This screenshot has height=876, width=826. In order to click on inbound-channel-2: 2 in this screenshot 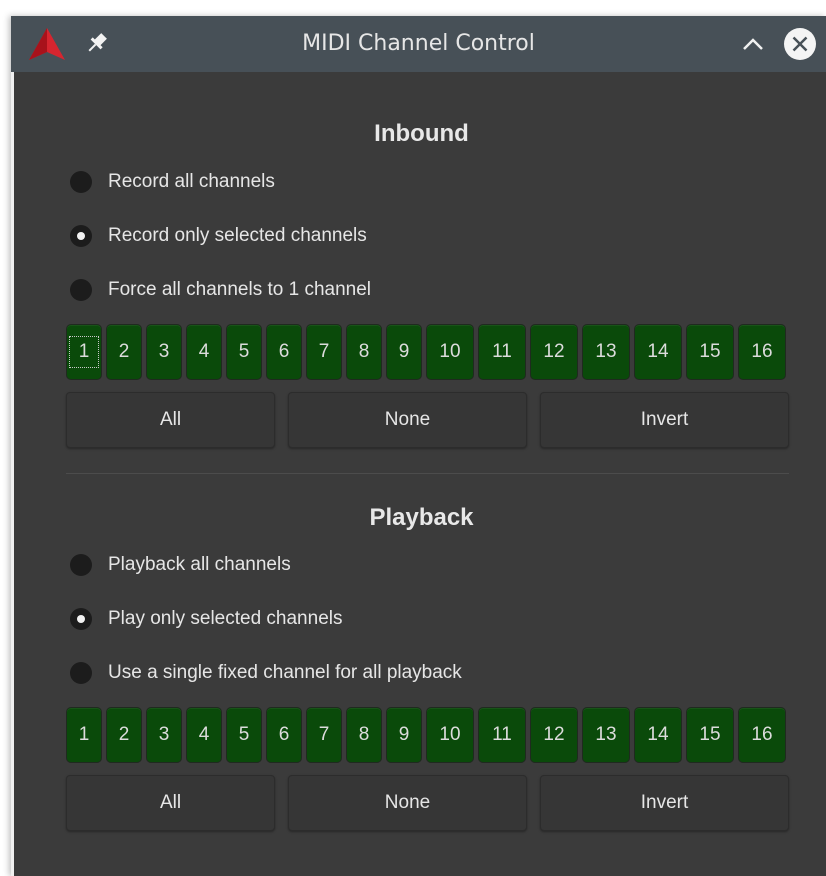, I will do `click(124, 352)`.